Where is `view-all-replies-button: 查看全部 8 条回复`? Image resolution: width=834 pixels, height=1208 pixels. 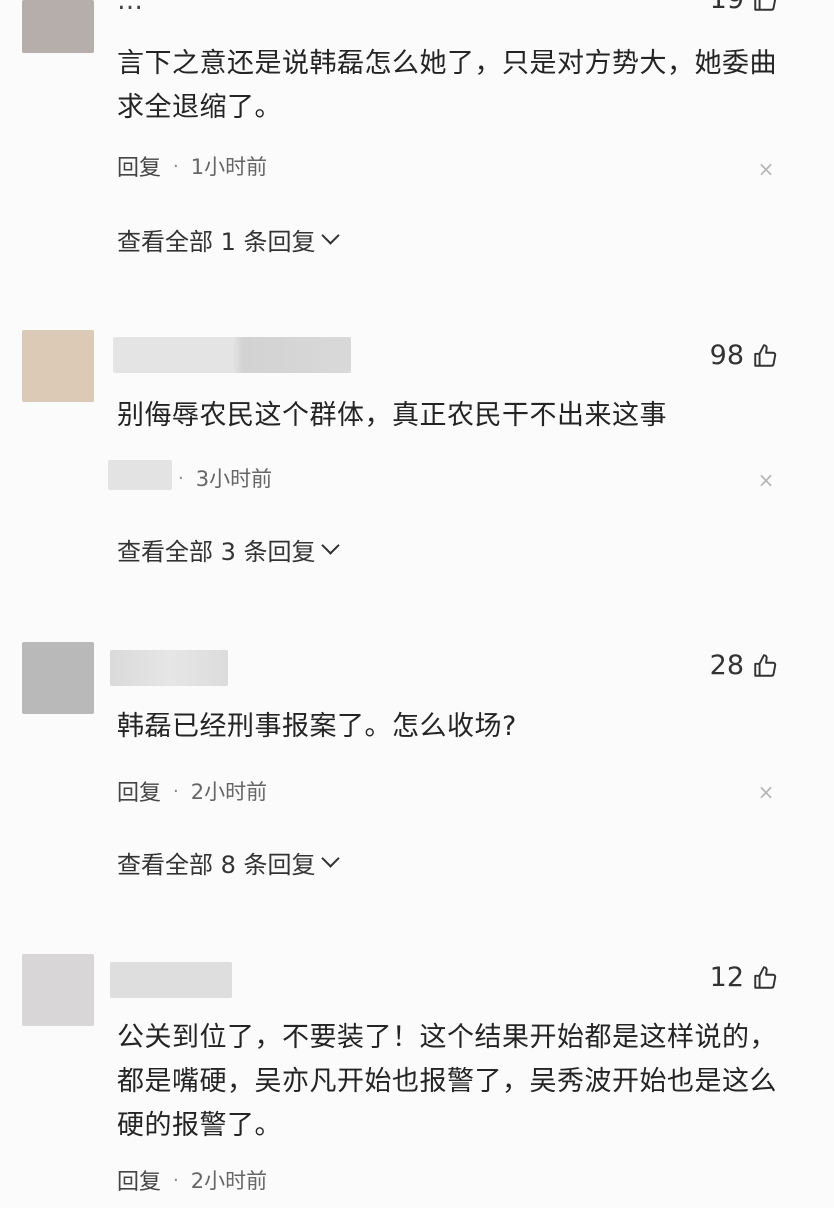 view-all-replies-button: 查看全部 8 条回复 is located at coordinates (228, 862).